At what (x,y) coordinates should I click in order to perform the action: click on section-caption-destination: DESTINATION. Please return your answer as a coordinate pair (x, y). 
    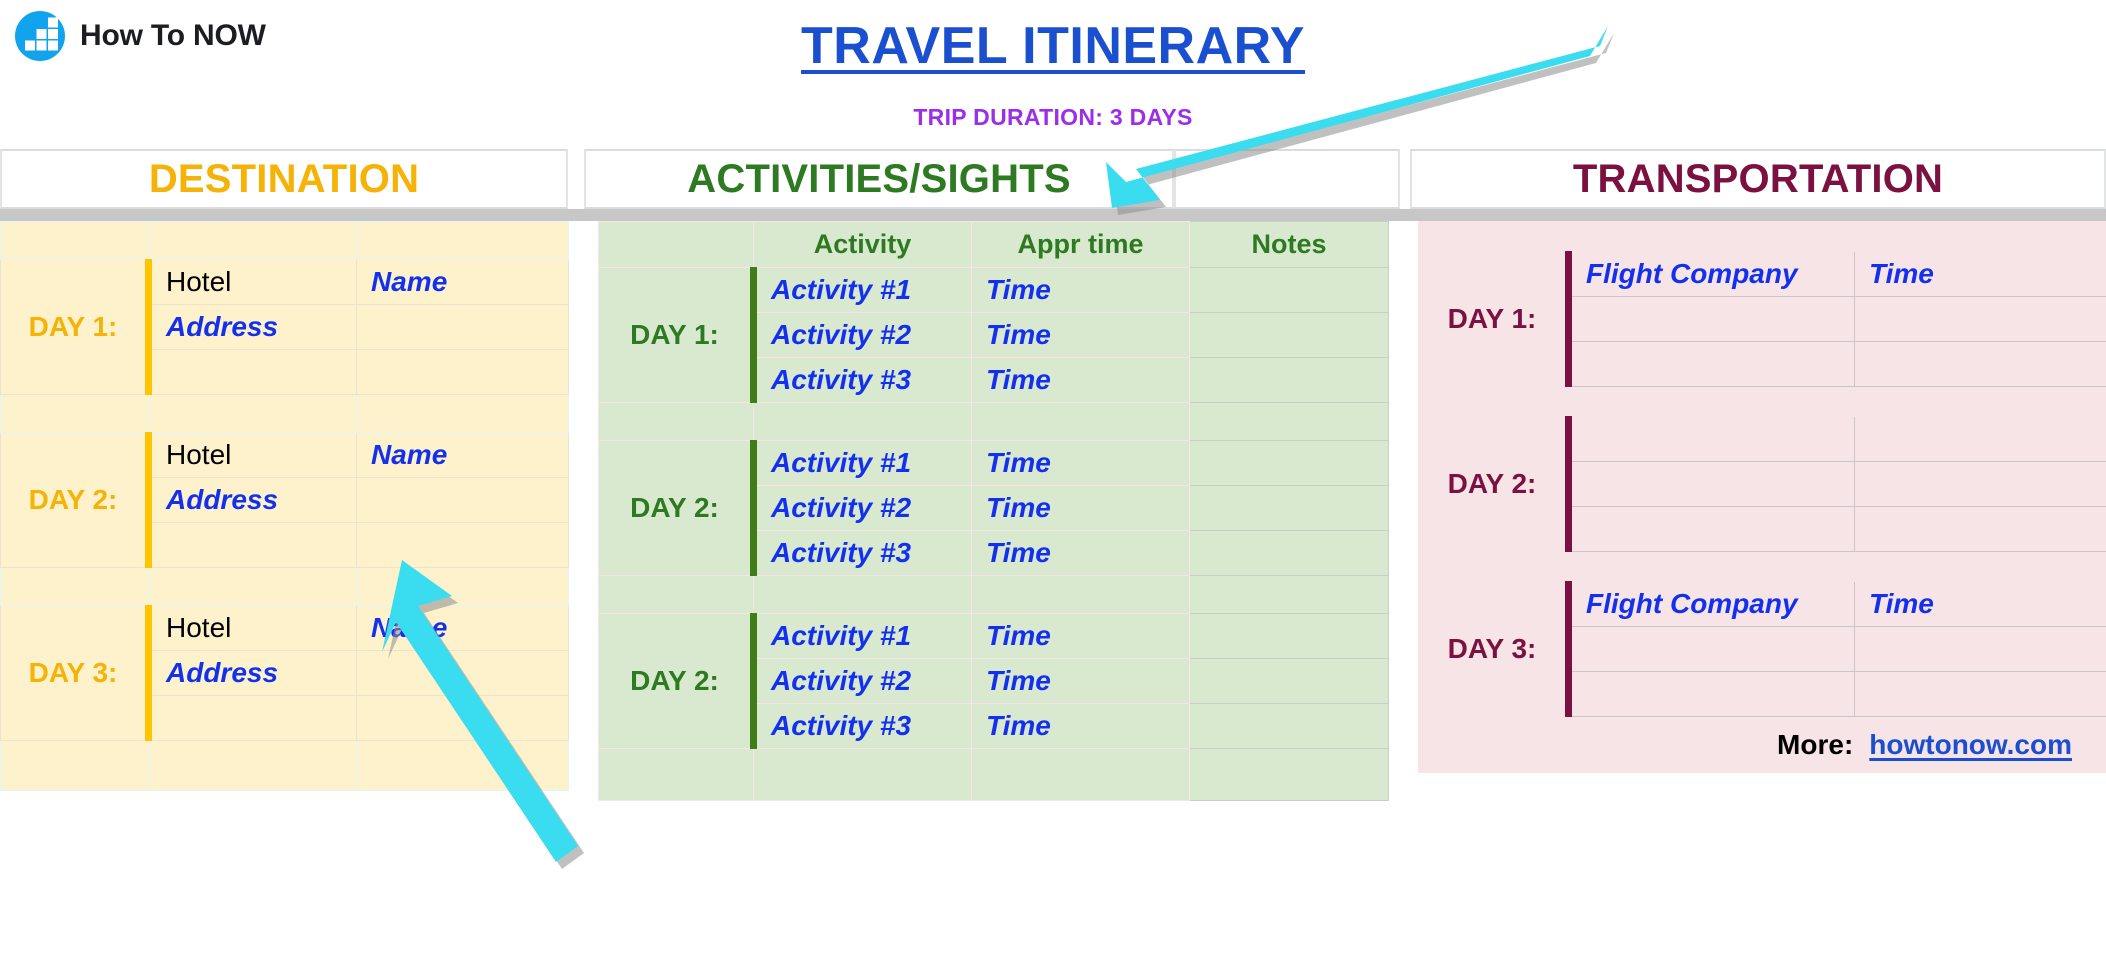
    Looking at the image, I should click on (284, 178).